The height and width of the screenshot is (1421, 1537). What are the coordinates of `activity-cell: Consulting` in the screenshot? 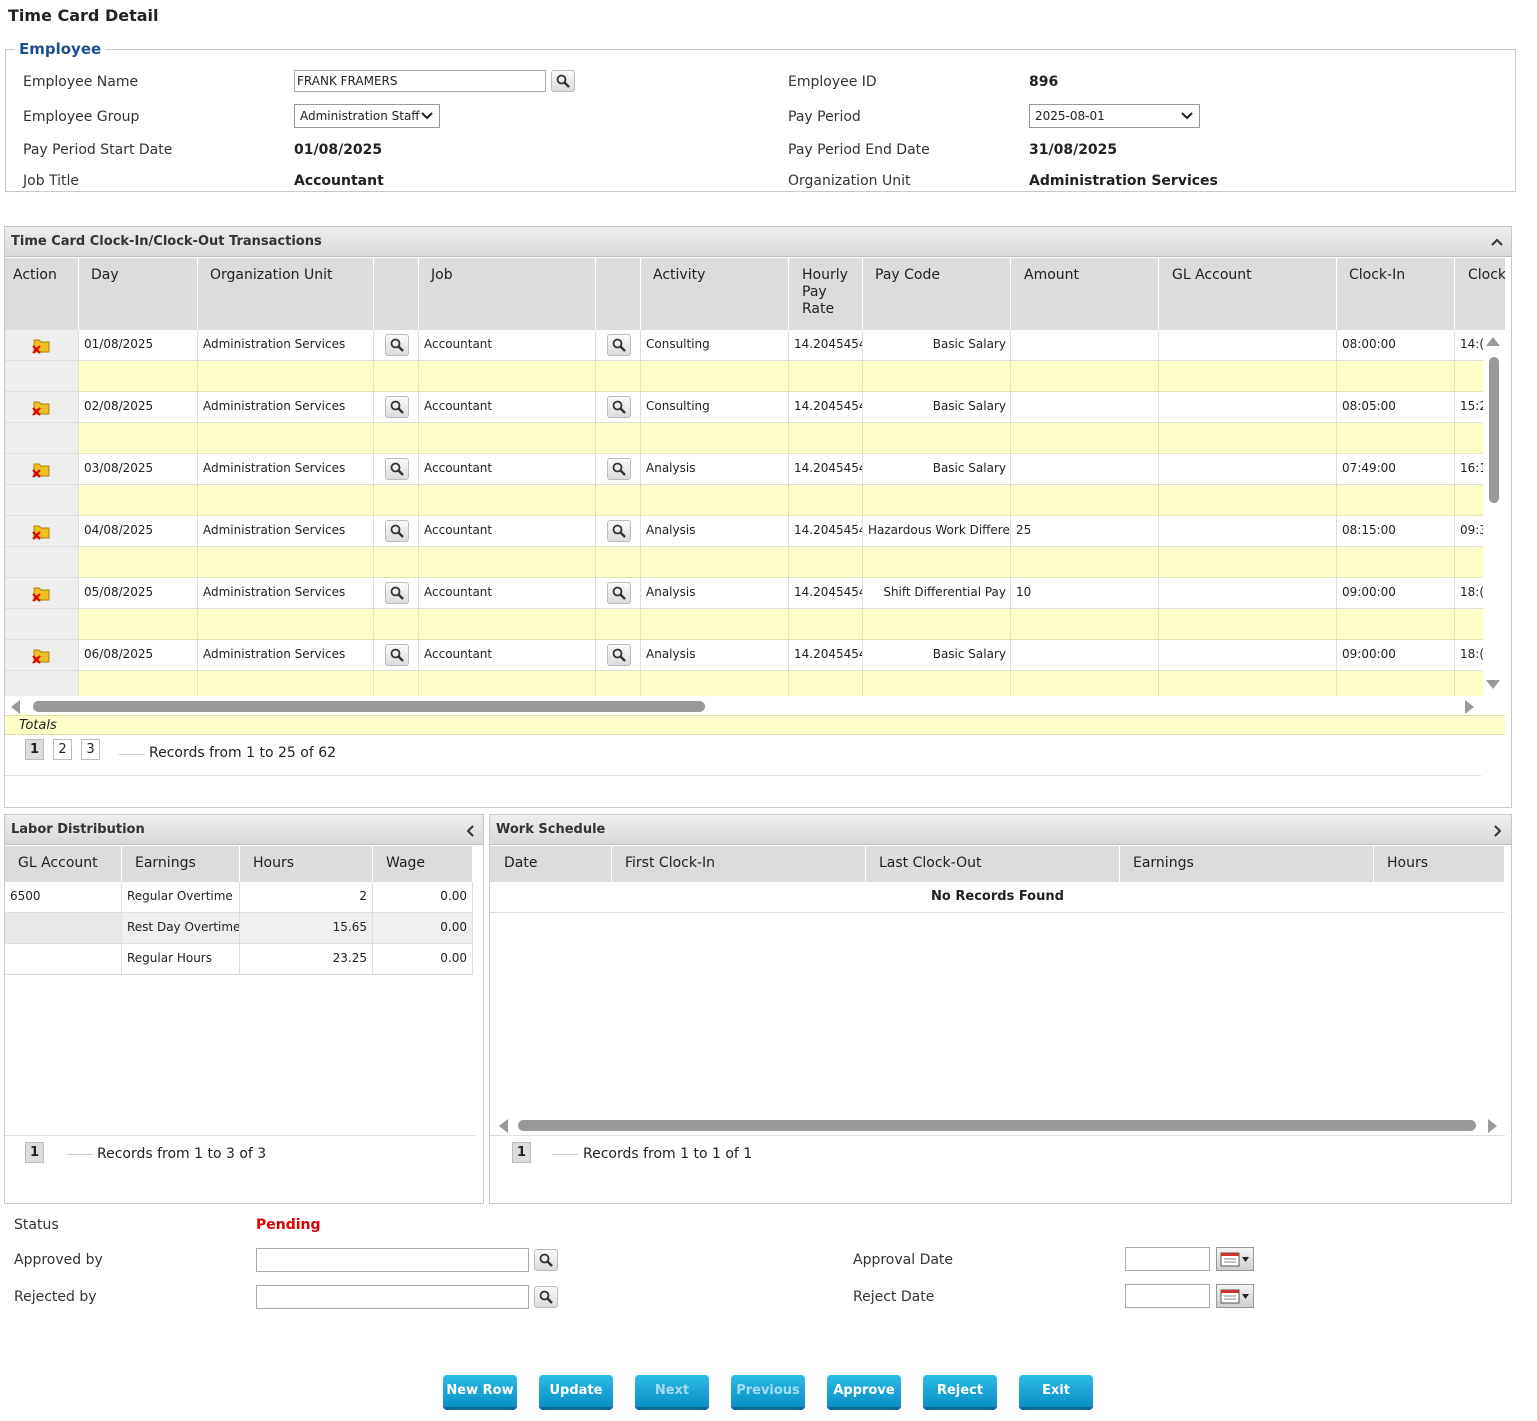 It's located at (715, 407).